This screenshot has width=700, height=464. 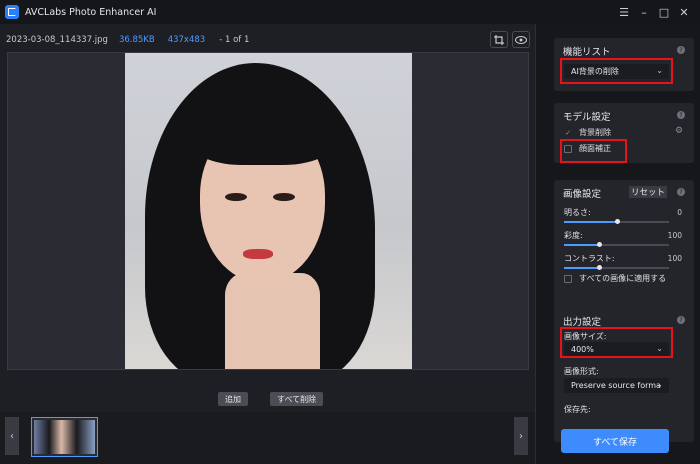 I want to click on thumbnail-image, so click(x=64, y=437).